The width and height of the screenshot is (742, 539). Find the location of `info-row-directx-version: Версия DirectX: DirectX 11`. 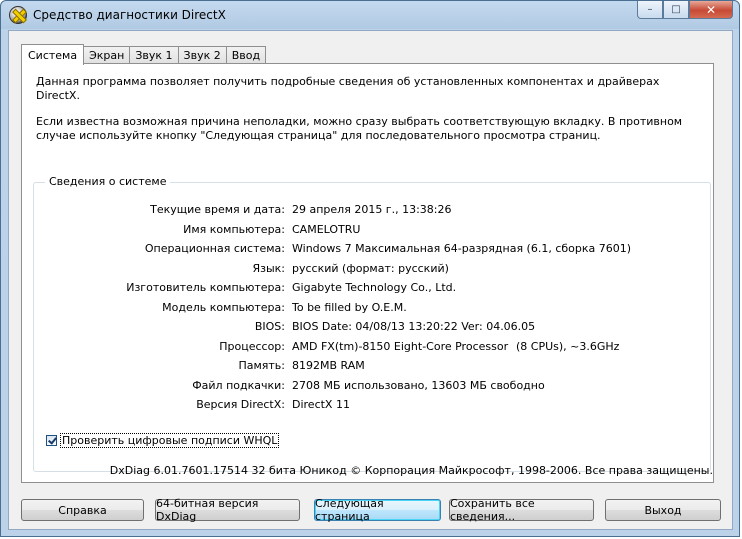

info-row-directx-version: Версия DirectX: DirectX 11 is located at coordinates (373, 405).